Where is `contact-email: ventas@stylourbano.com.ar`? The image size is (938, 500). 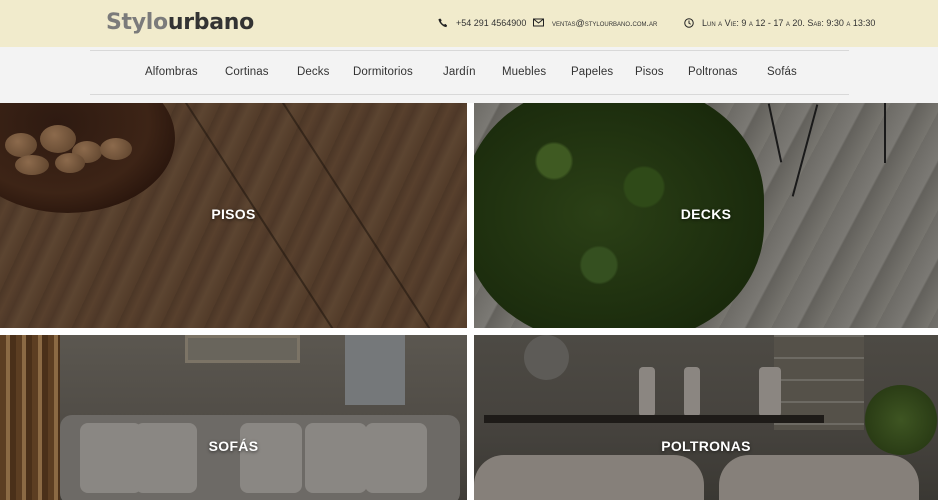 contact-email: ventas@stylourbano.com.ar is located at coordinates (595, 22).